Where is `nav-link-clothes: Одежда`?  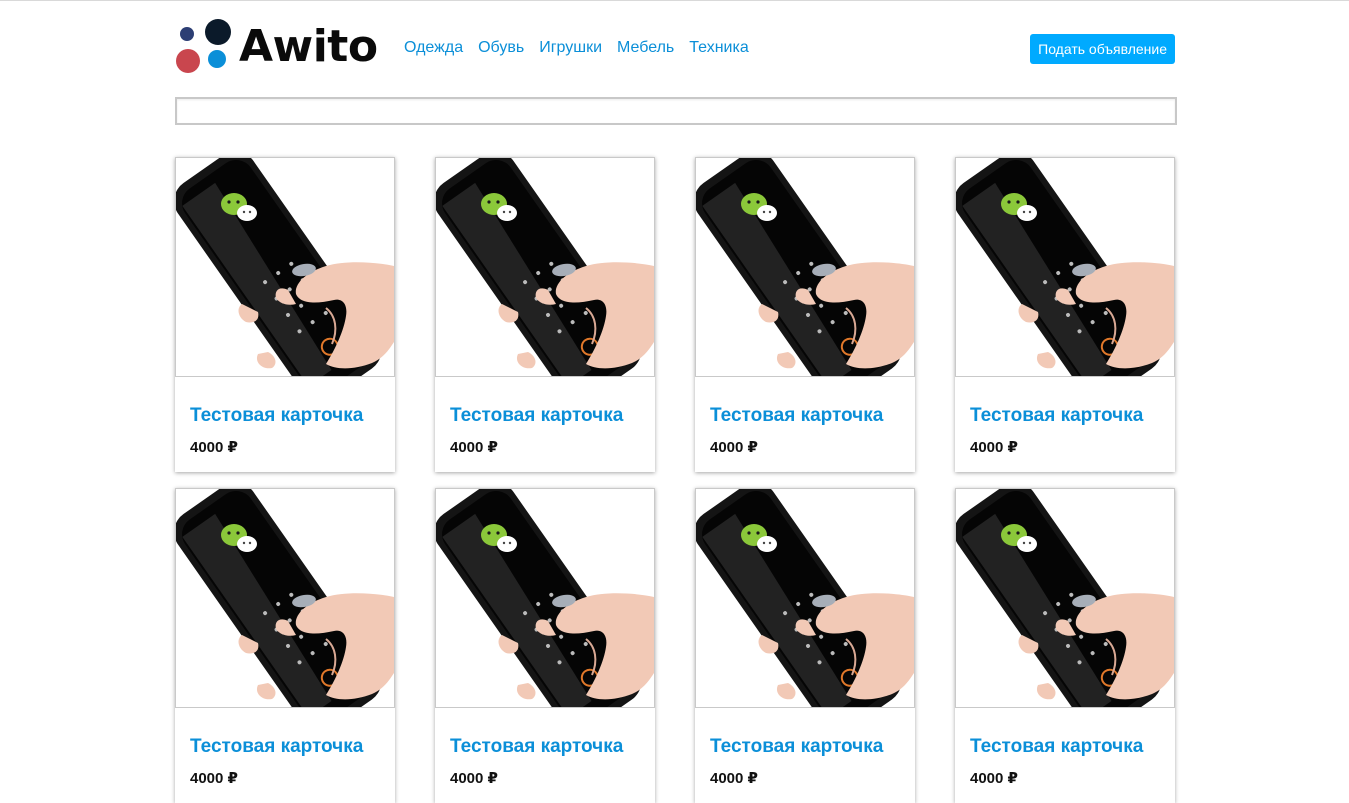 nav-link-clothes: Одежда is located at coordinates (433, 48).